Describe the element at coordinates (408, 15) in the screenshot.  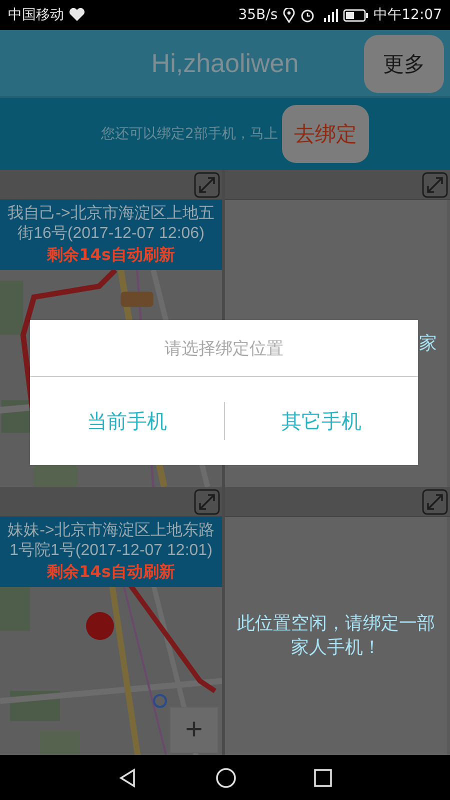
I see `clock-time: 中午12:07` at that location.